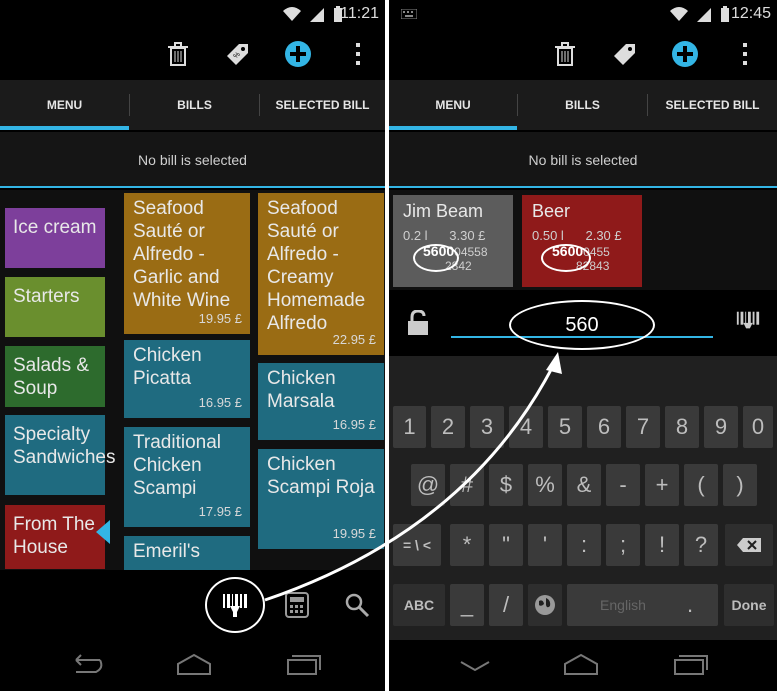 The height and width of the screenshot is (691, 777). I want to click on key-dollar: $, so click(506, 485).